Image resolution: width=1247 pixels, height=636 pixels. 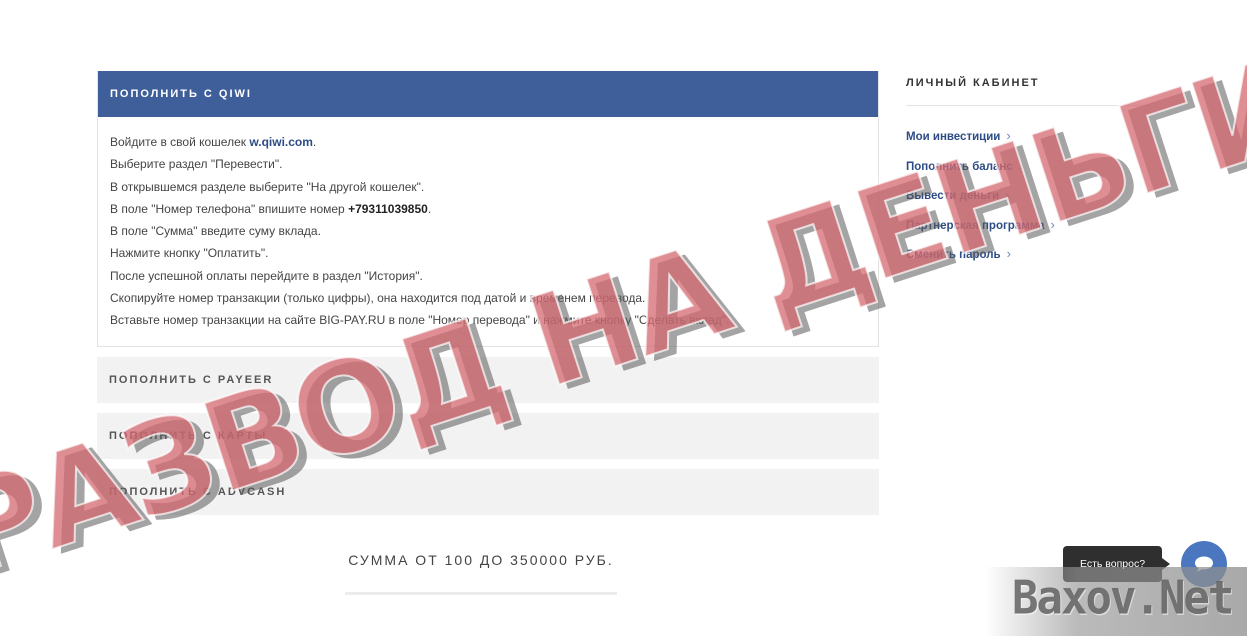 What do you see at coordinates (1028, 225) in the screenshot?
I see `sidebar-item-affiliate: Партнерская программа ›` at bounding box center [1028, 225].